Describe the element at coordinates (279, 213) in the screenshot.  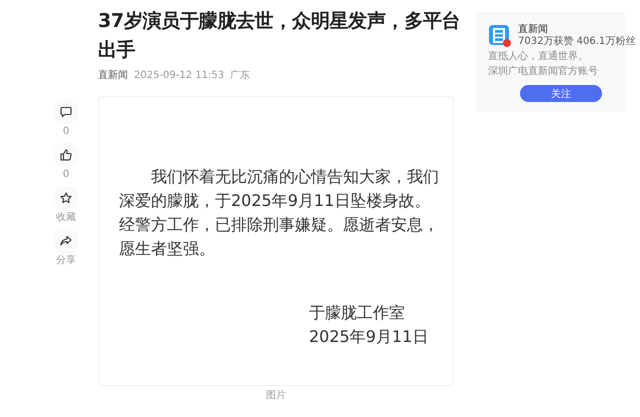
I see `statement-text: 我们怀着无比沉痛的心情告知大家，我们深爱的朦胧，于2025年9月11日坠楼身故。经警方工作，已排除刑事嫌疑。愿逝者安息，愿生者坚强。` at that location.